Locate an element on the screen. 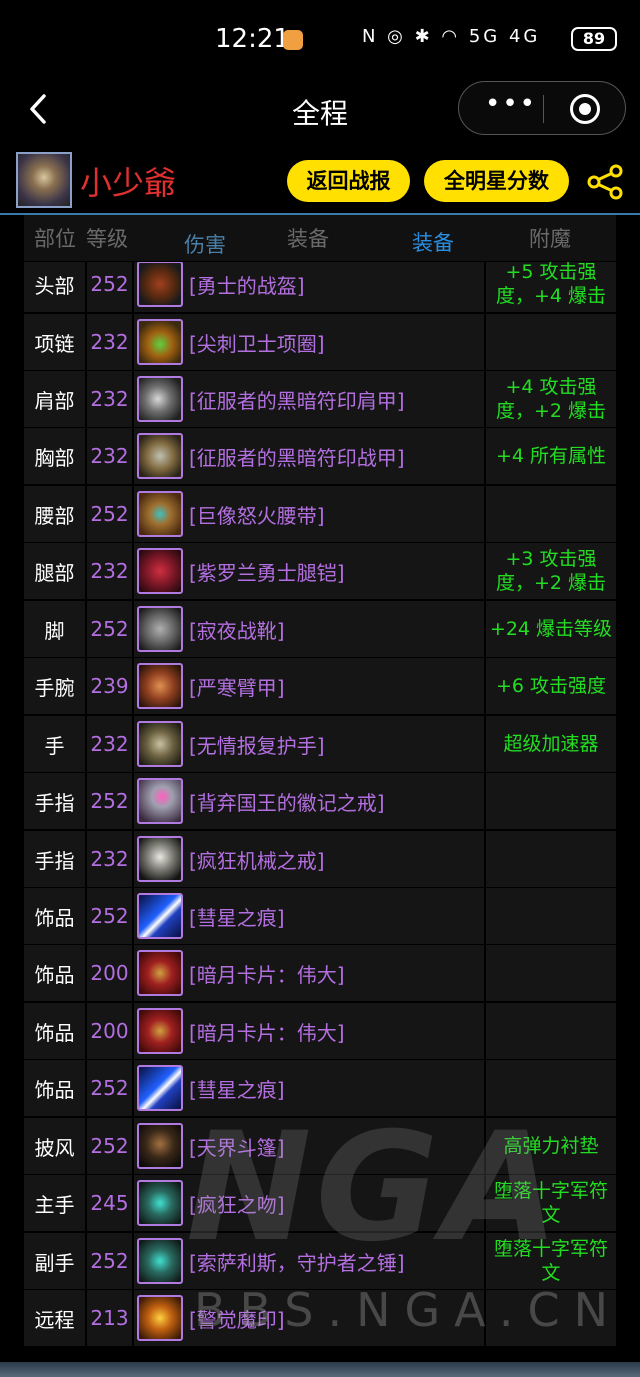 The width and height of the screenshot is (640, 1377). item-name-link: [征服者的黑暗符印肩甲] is located at coordinates (297, 399).